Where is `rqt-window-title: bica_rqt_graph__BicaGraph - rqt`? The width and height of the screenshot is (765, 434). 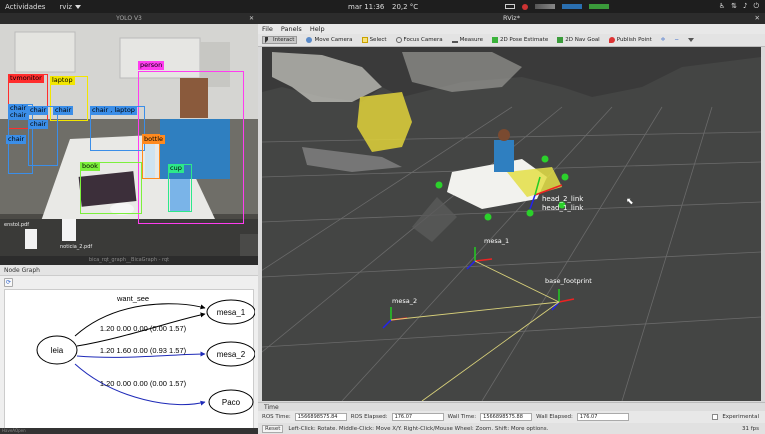
rqt-window-title: bica_rqt_graph__BicaGraph - rqt is located at coordinates (129, 260).